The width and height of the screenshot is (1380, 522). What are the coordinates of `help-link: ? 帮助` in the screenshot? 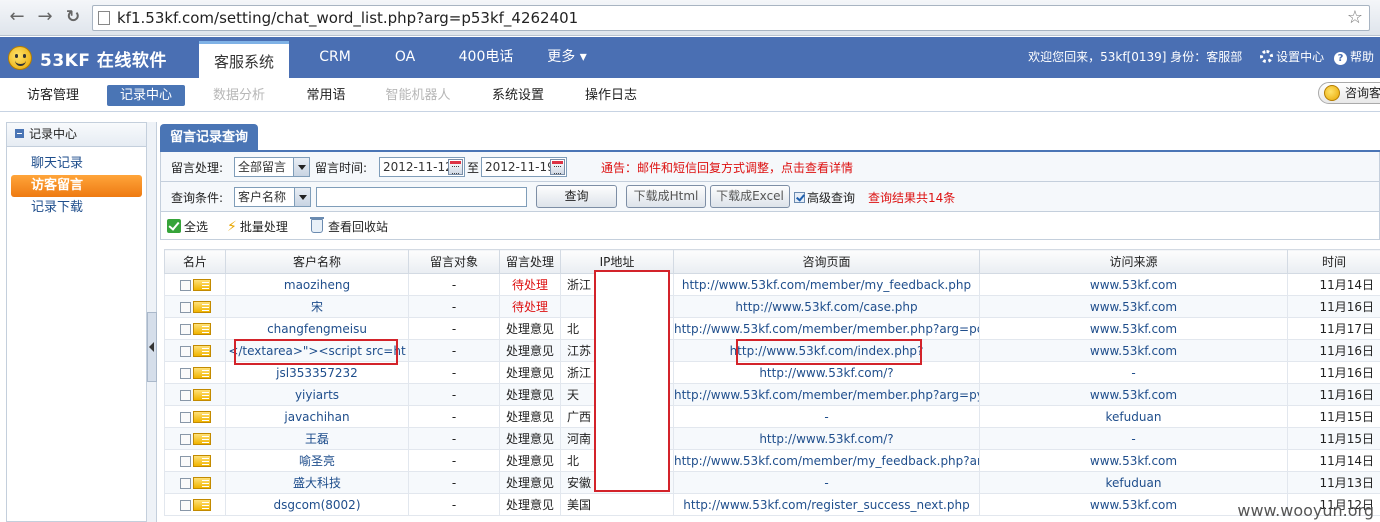 It's located at (1353, 57).